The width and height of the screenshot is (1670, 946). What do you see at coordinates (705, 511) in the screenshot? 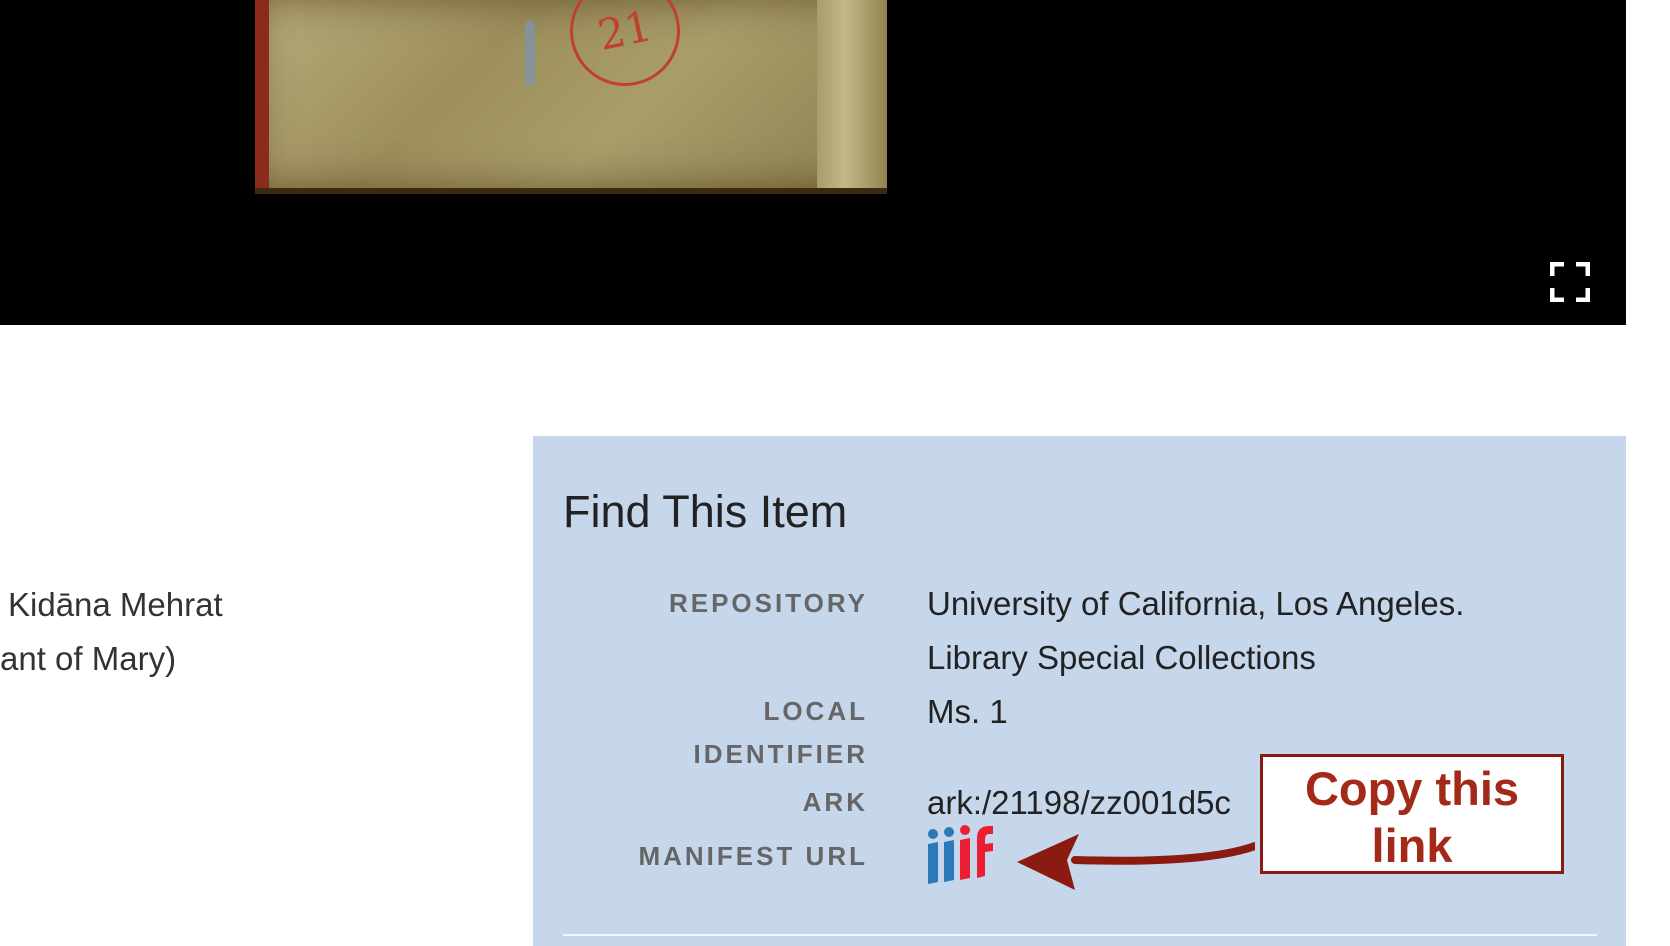
I see `panel-title: Find This Item` at bounding box center [705, 511].